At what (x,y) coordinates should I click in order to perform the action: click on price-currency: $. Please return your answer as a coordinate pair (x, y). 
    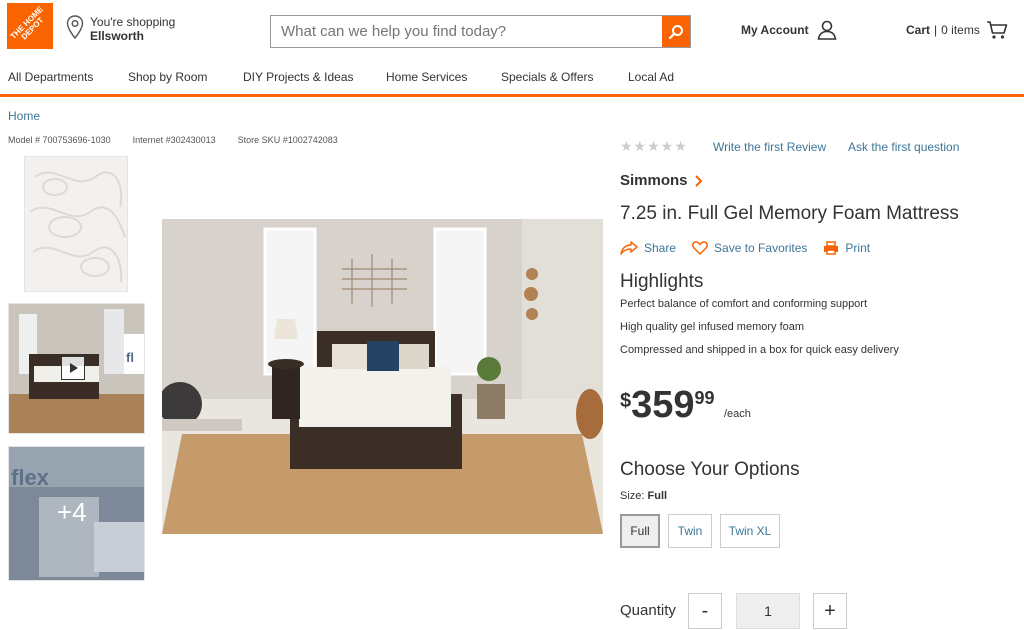
    Looking at the image, I should click on (626, 401).